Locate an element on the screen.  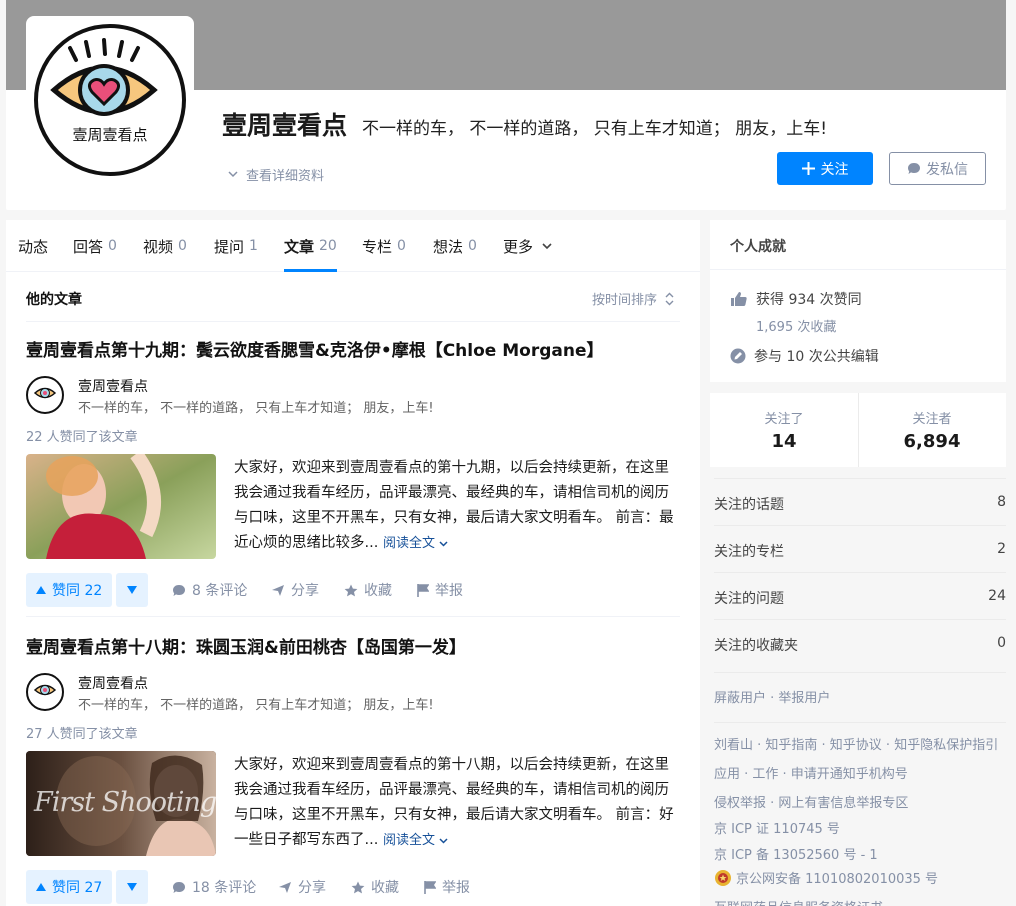
tab-pins: 想法 0 is located at coordinates (455, 246).